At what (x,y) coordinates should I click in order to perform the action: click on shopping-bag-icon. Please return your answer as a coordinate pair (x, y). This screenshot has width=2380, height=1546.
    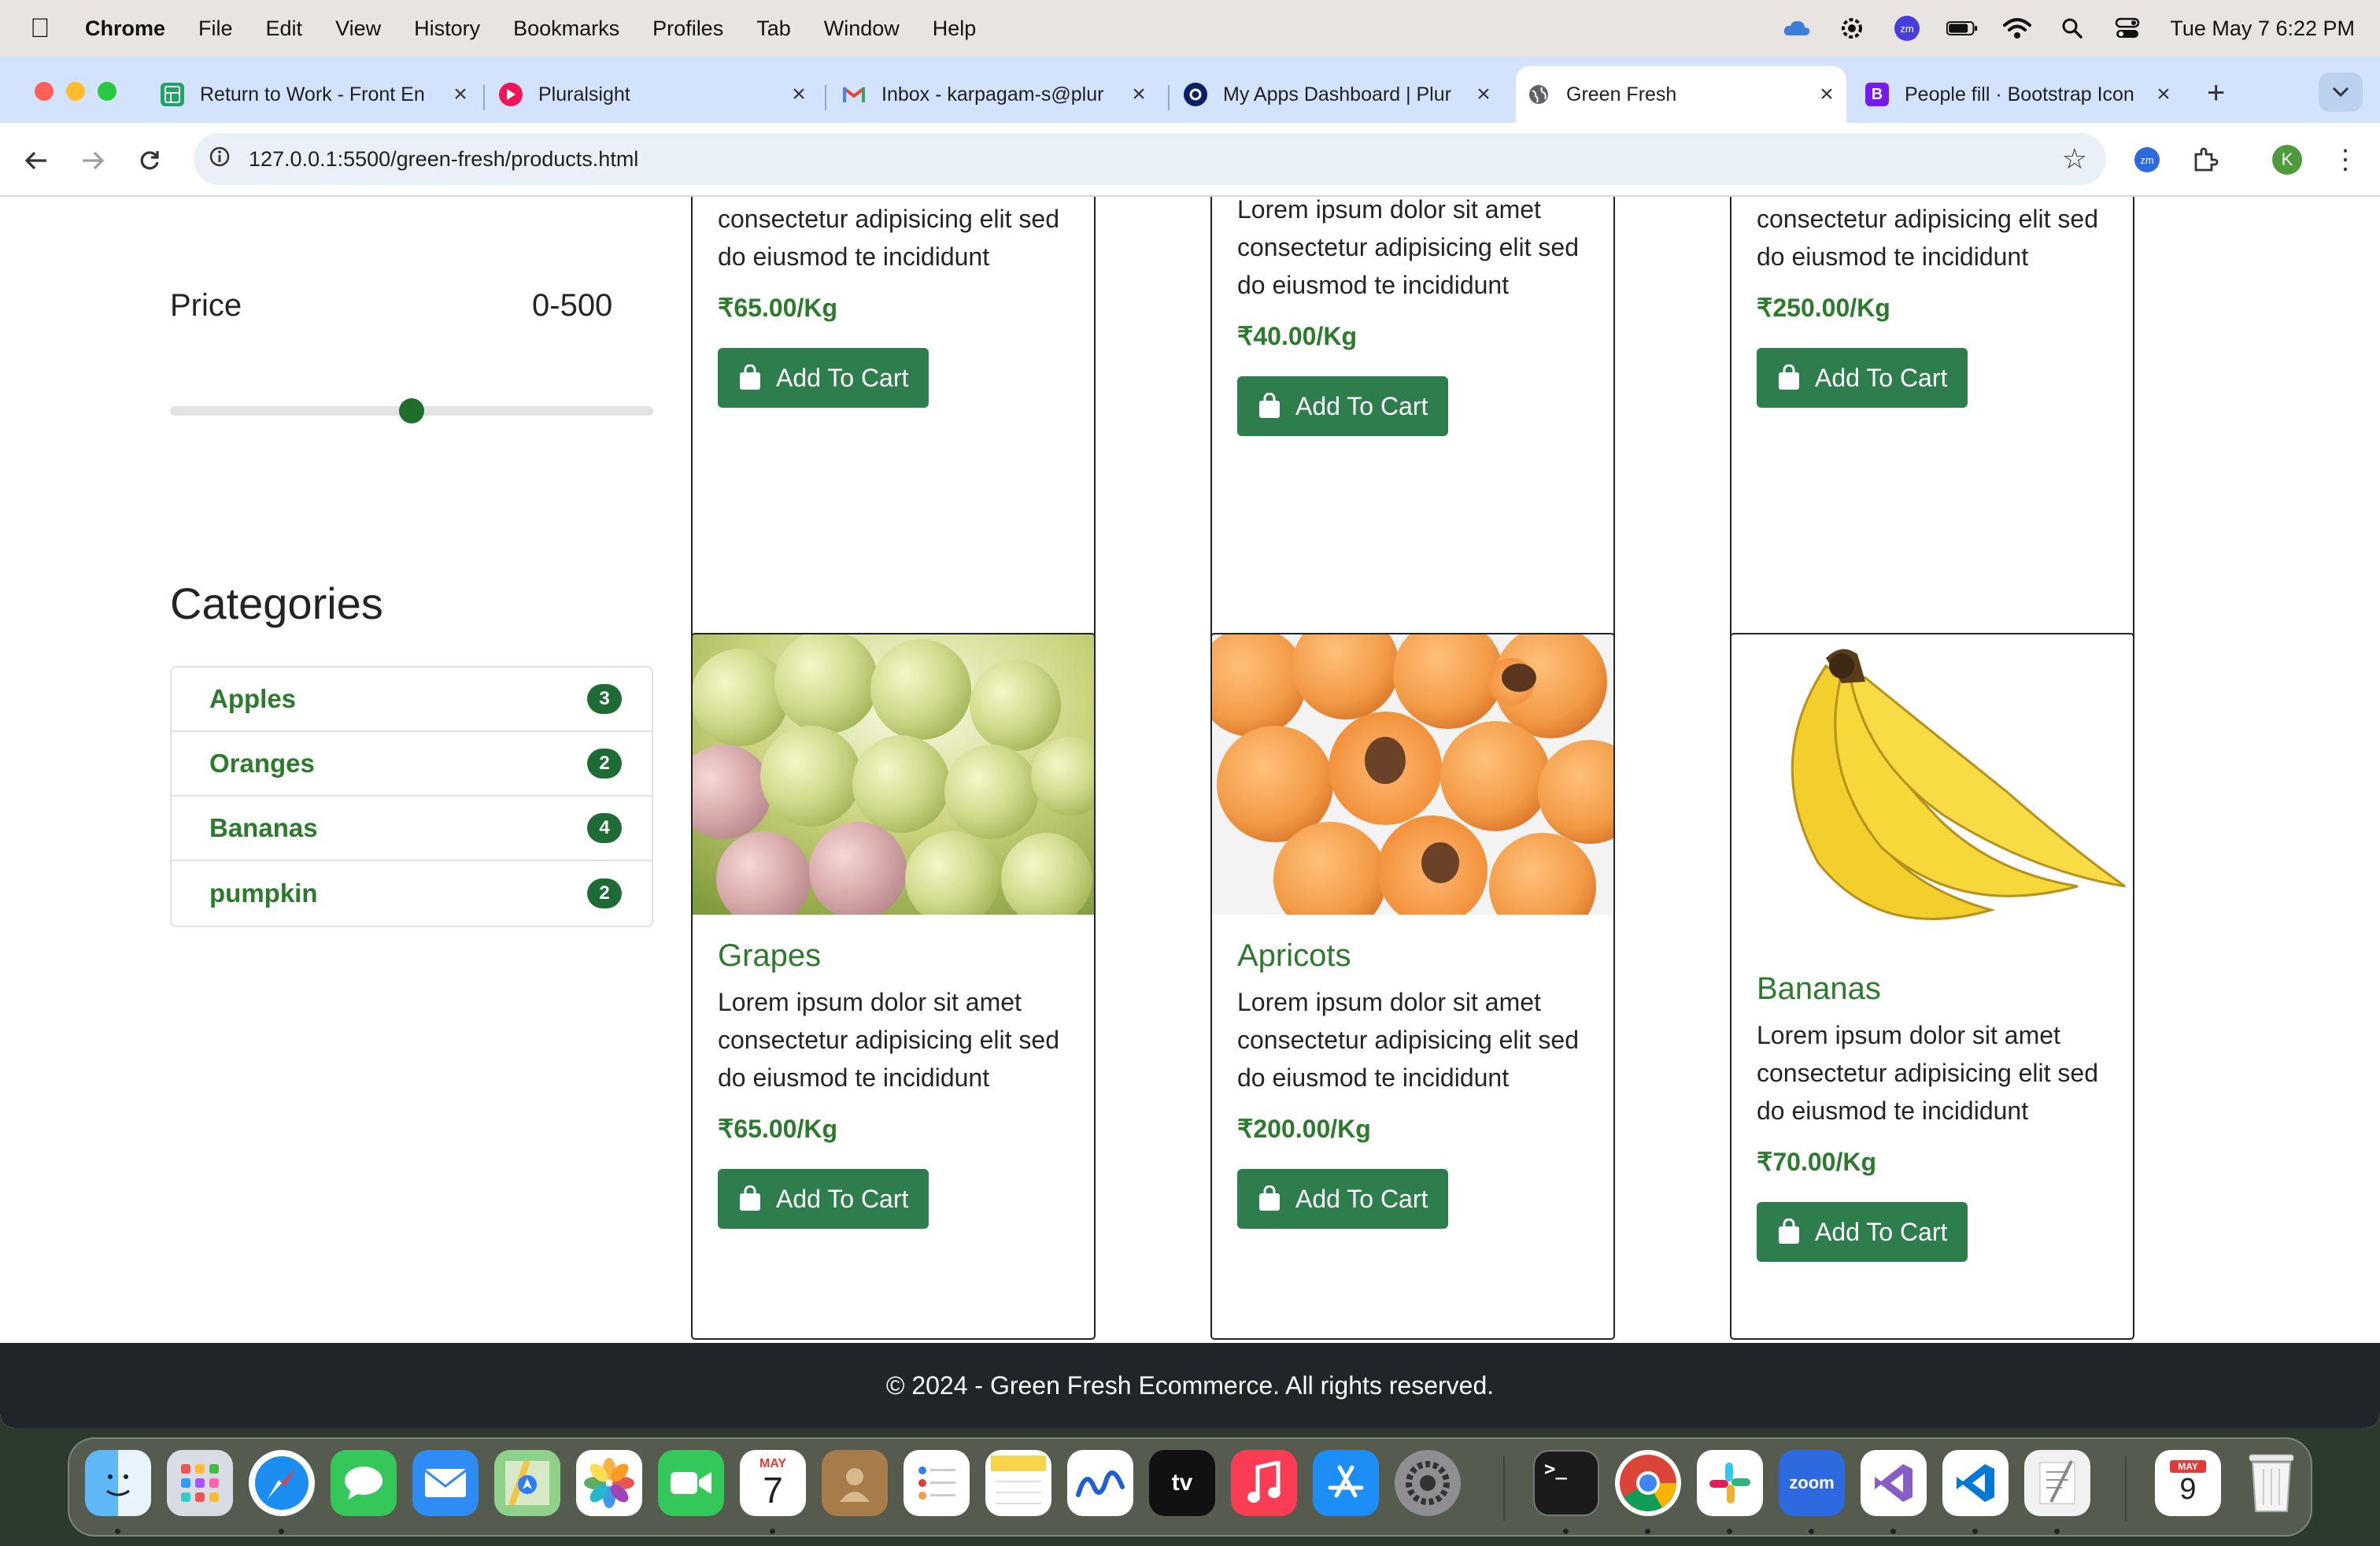
    Looking at the image, I should click on (1789, 1231).